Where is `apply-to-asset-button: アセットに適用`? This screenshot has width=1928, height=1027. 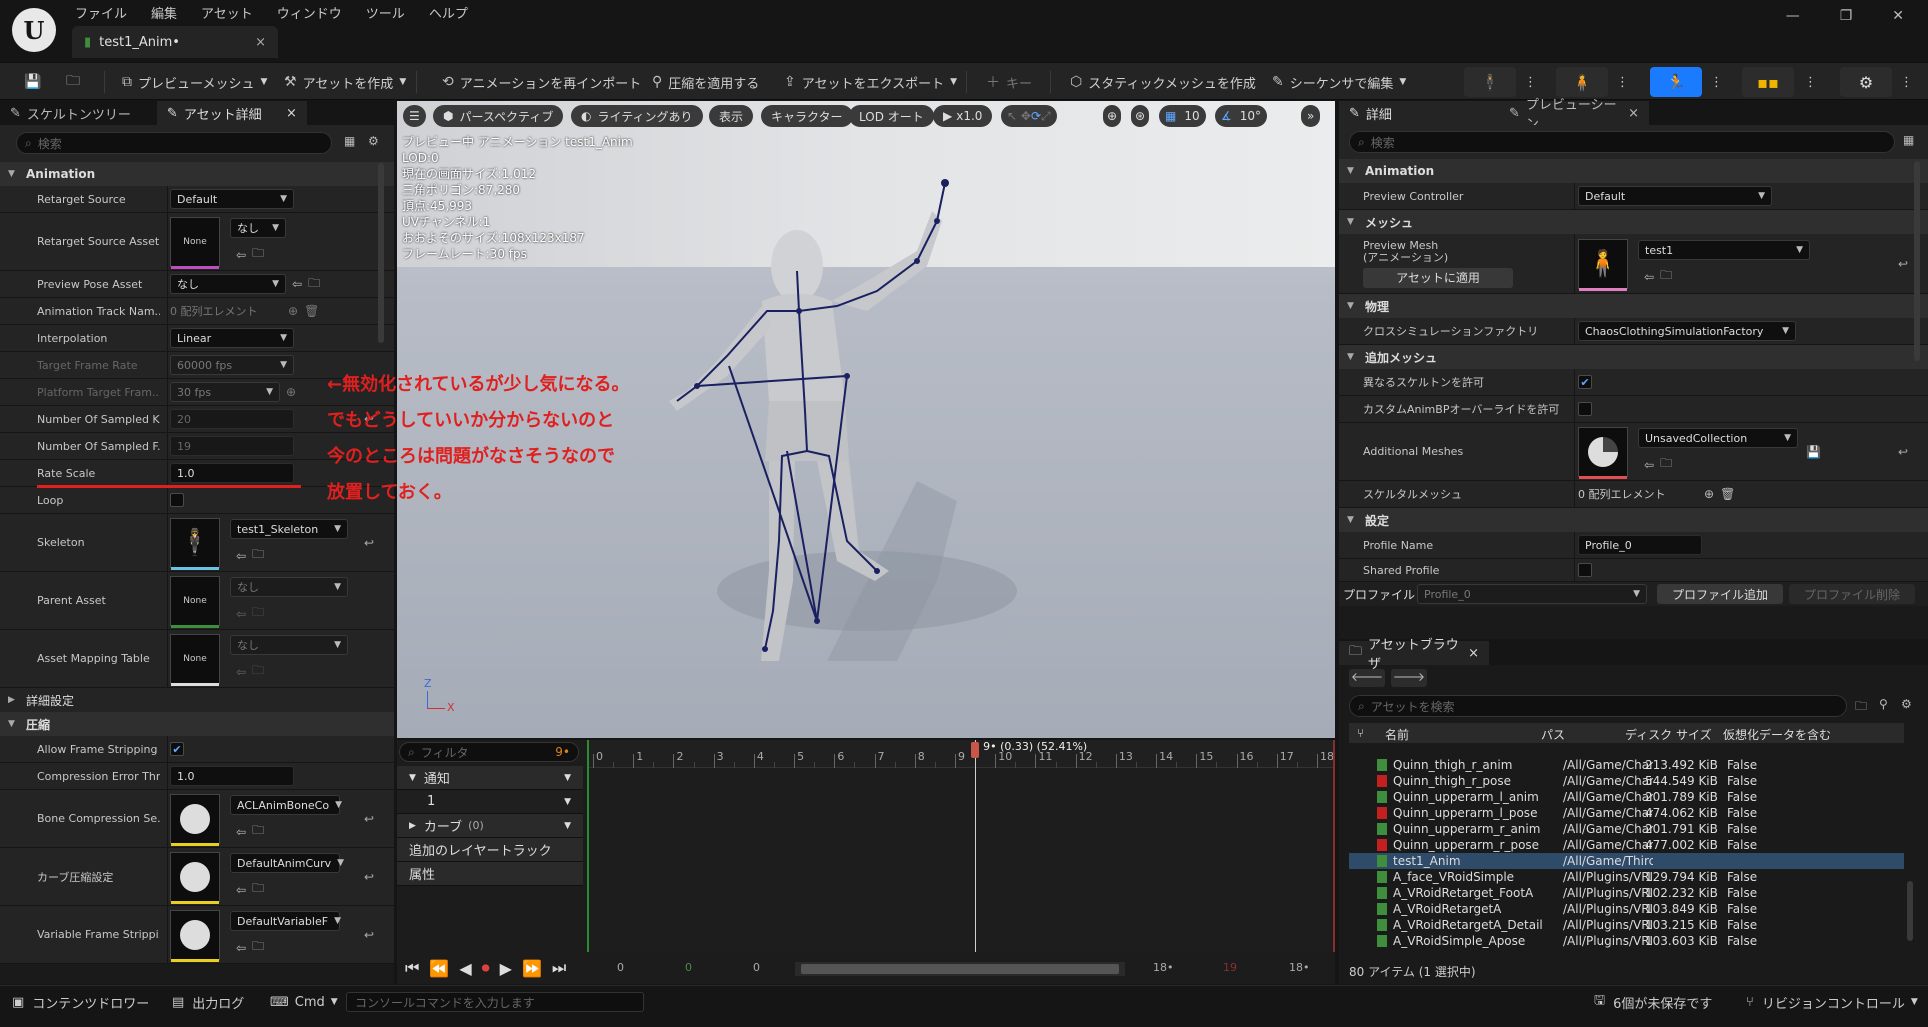
apply-to-asset-button: アセットに適用 is located at coordinates (1438, 277).